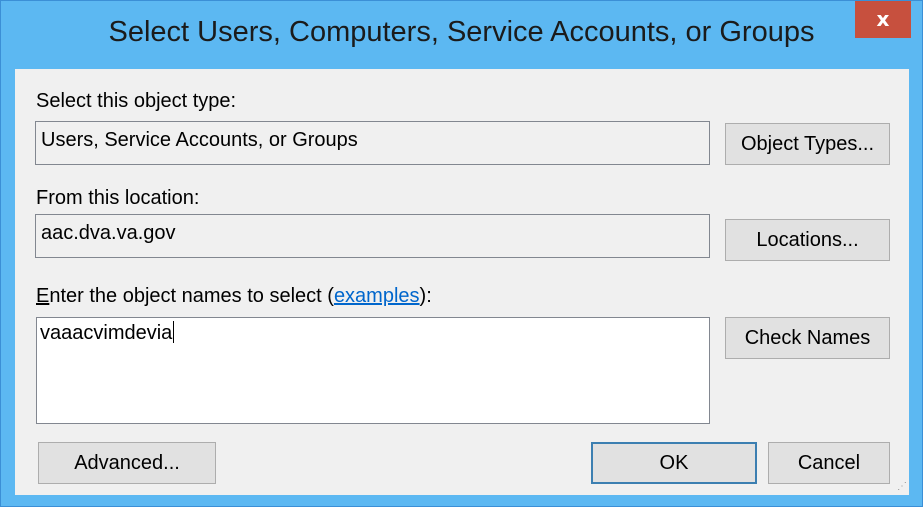 The height and width of the screenshot is (507, 923). I want to click on object-names-value: vaaacvimdevia, so click(106, 333).